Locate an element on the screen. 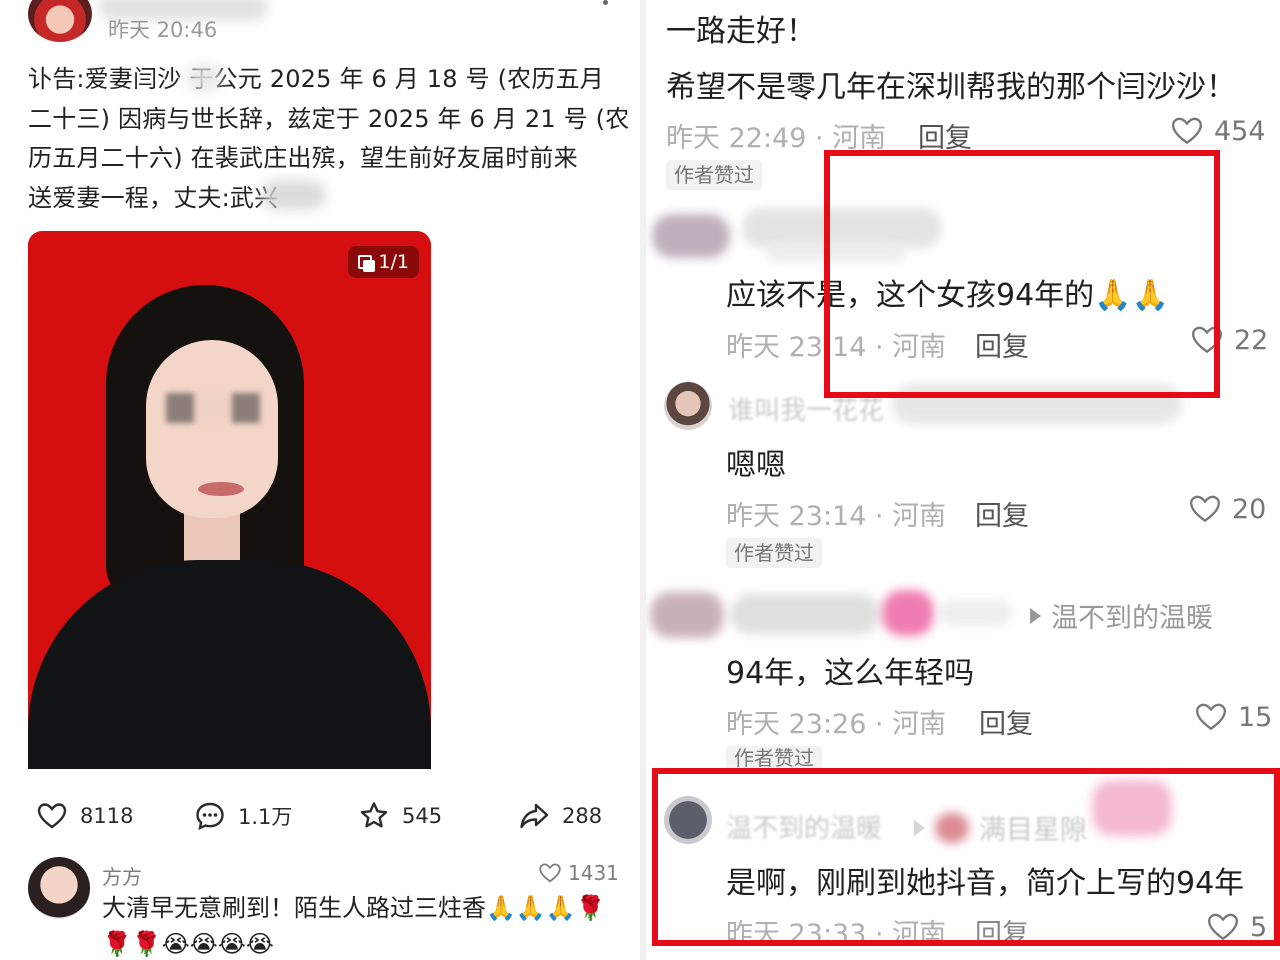 The image size is (1280, 960). reply-to-name: 温不到的温暖 is located at coordinates (1132, 618).